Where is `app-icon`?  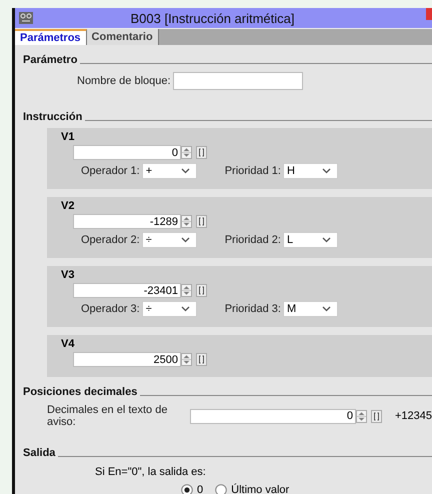
app-icon is located at coordinates (26, 18).